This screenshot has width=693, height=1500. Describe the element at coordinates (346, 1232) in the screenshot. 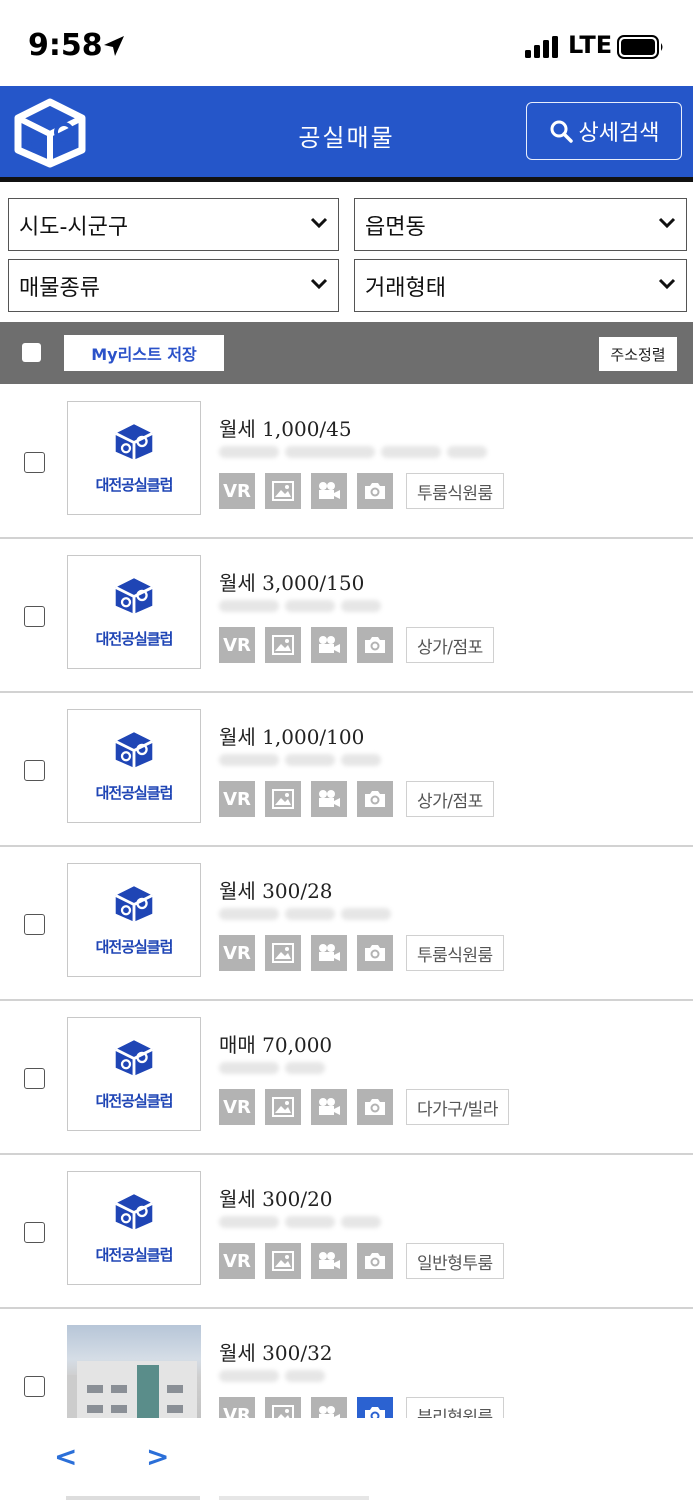

I see `listing-row: 대전공실클럽 월세 300/20 VR 일반형투룸` at that location.